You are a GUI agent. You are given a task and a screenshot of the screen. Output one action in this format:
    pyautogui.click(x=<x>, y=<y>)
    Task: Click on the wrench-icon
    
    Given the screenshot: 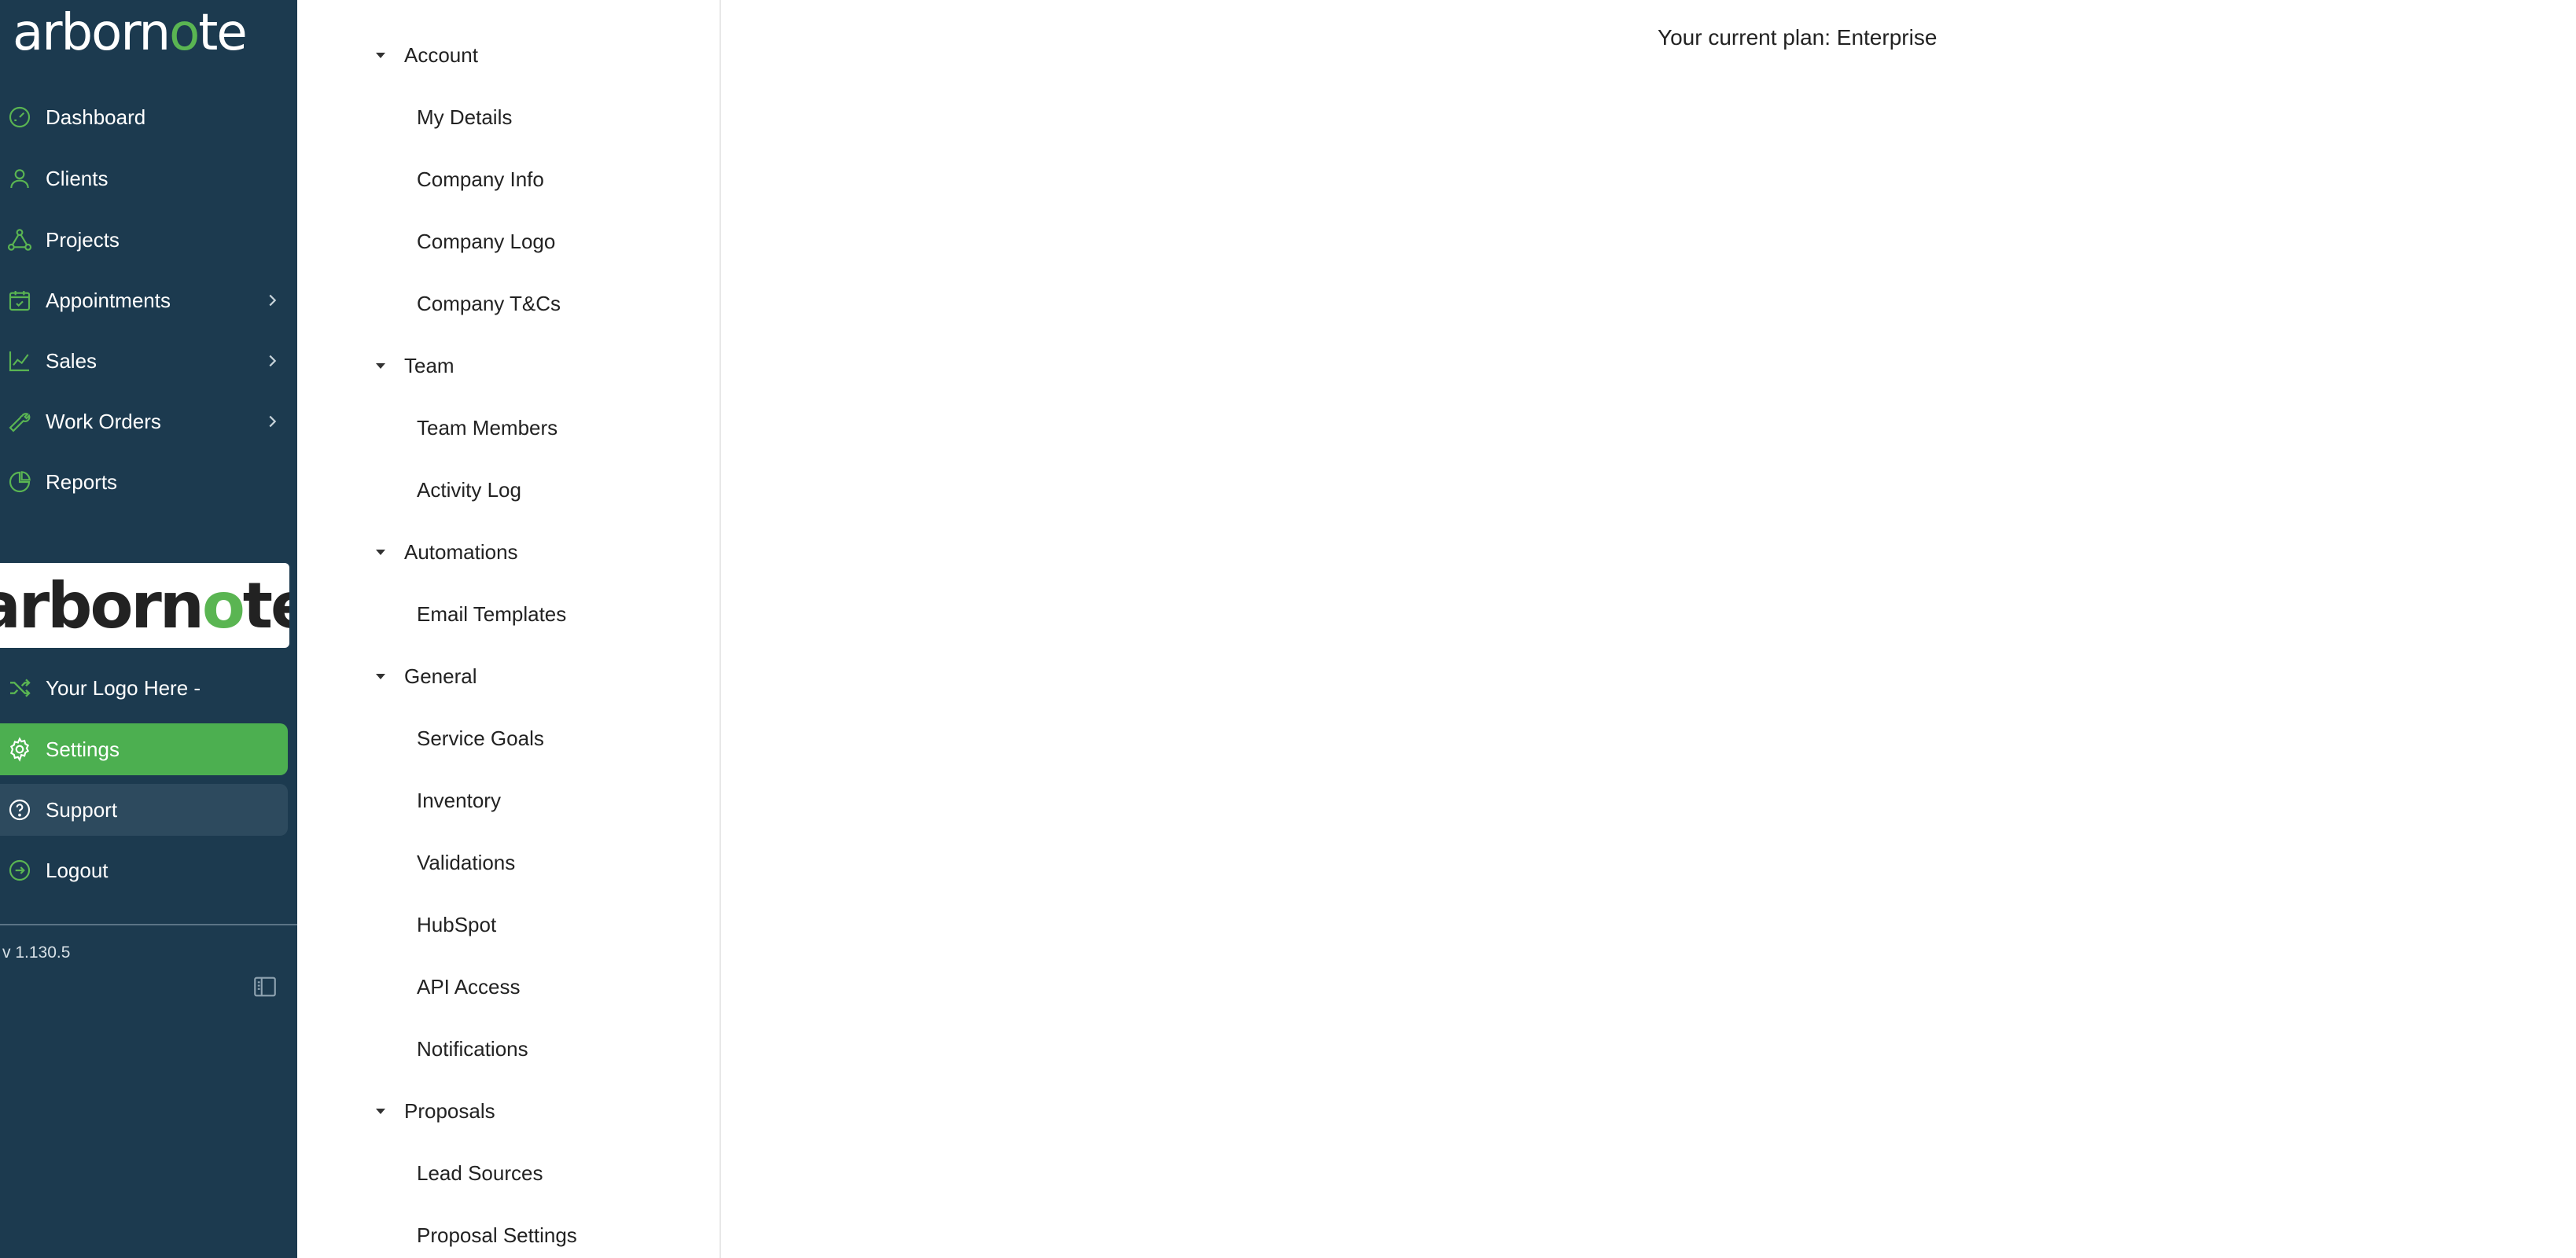 What is the action you would take?
    pyautogui.click(x=23, y=421)
    